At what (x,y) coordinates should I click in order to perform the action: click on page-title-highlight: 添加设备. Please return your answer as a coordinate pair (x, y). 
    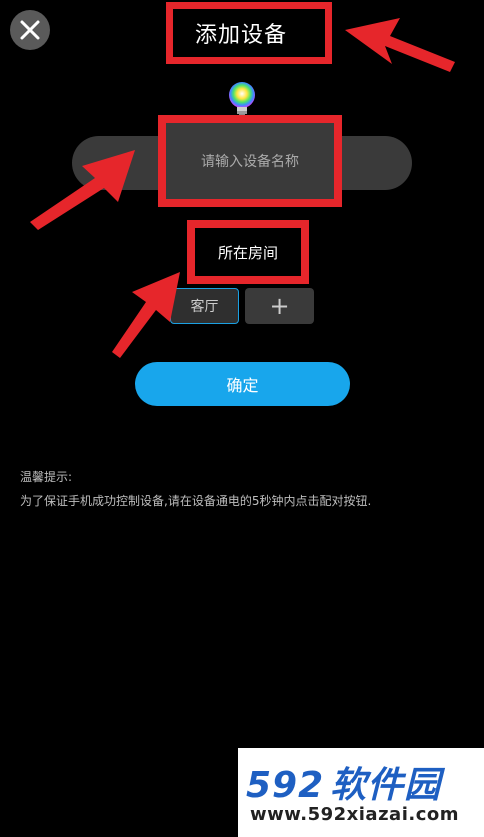
    Looking at the image, I should click on (249, 33).